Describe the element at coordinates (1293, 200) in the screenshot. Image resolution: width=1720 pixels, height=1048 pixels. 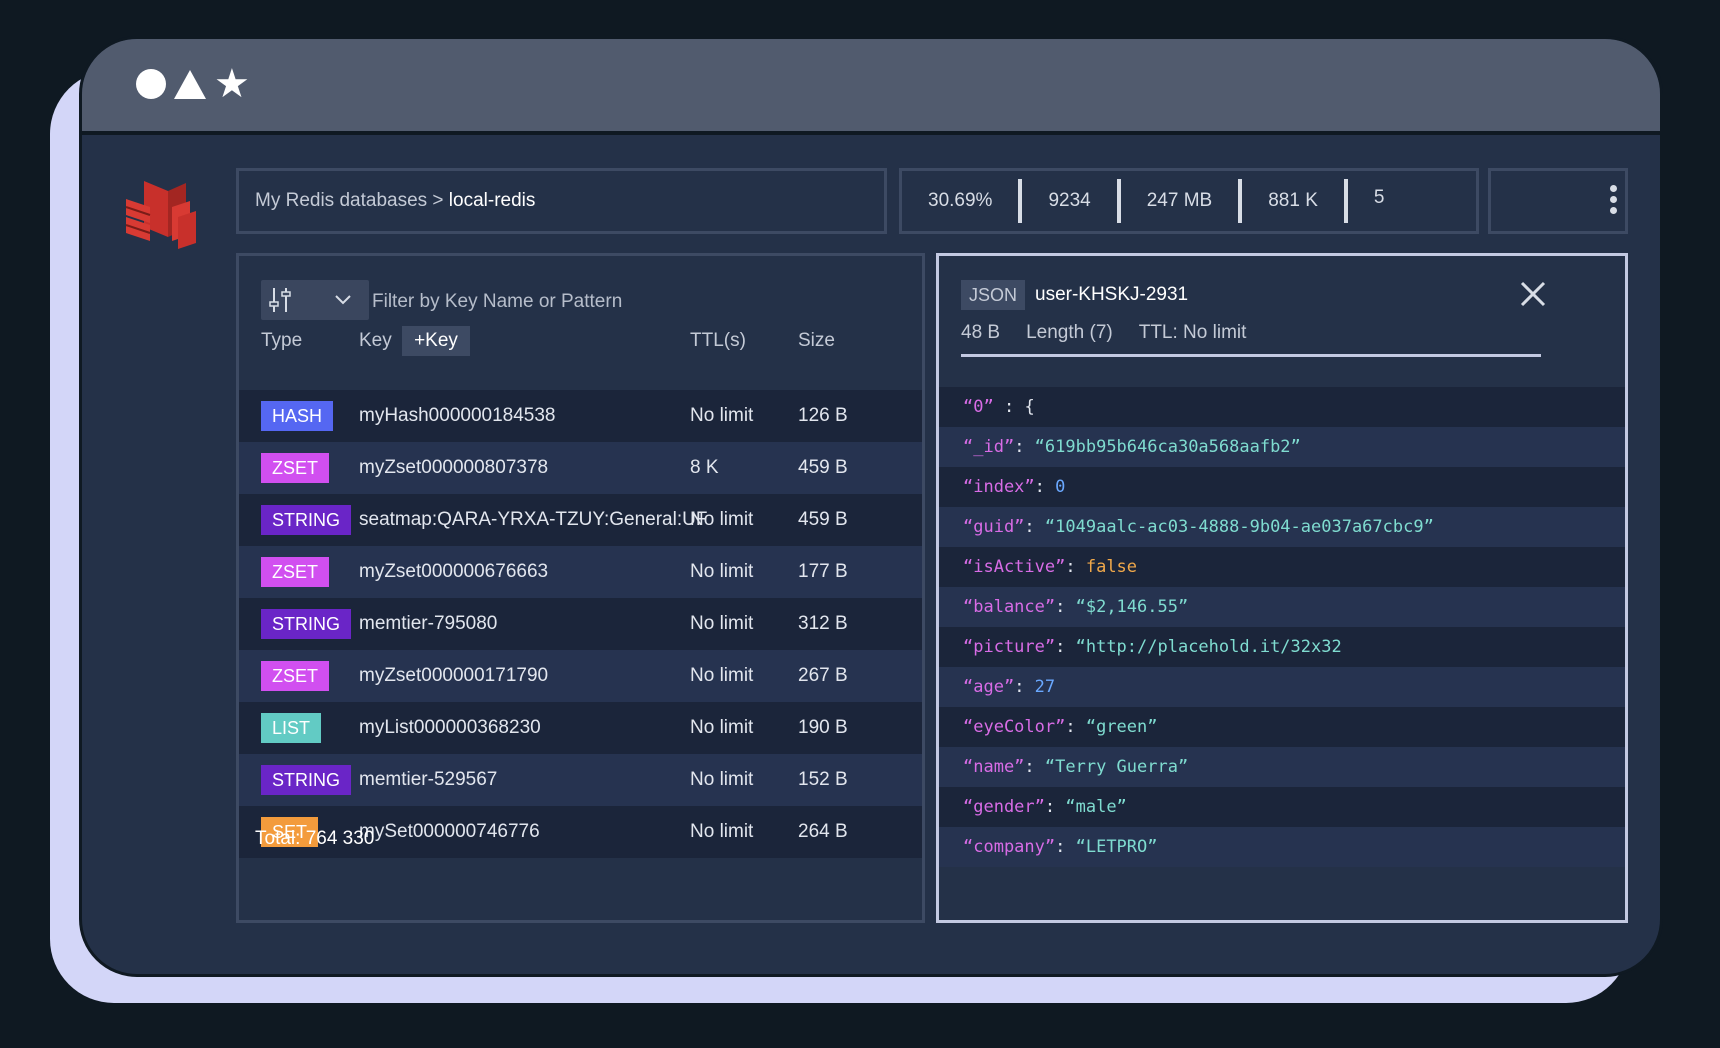
I see `stat-keys: 881 K` at that location.